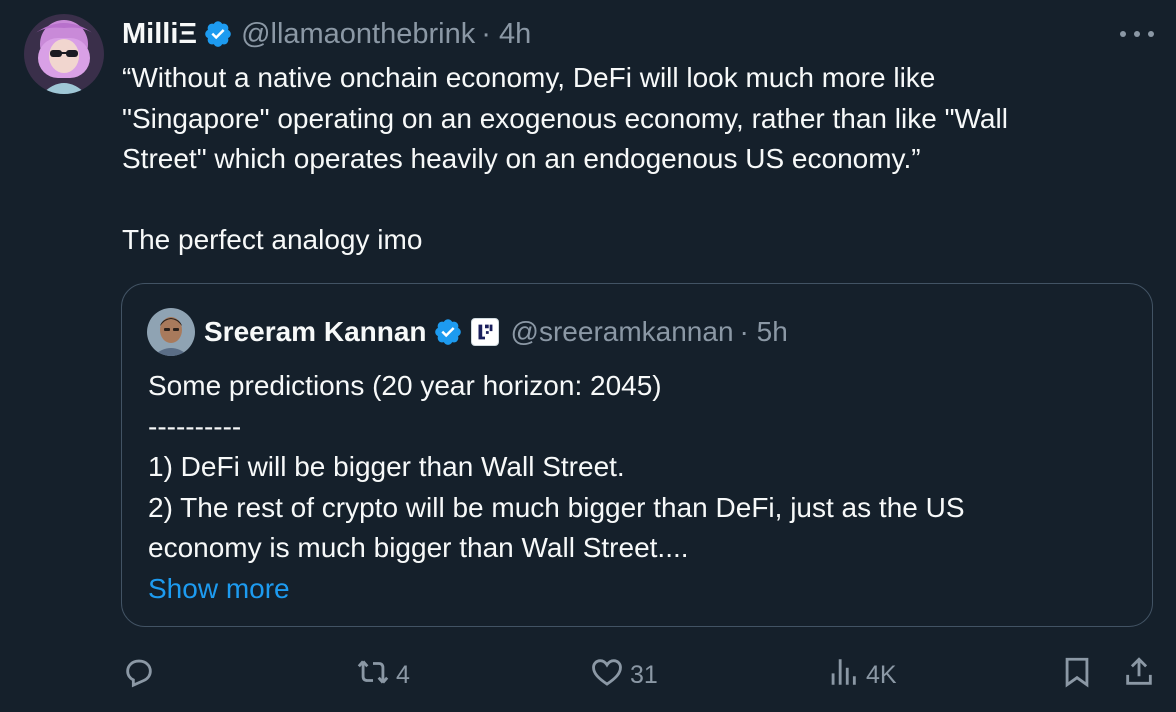 Image resolution: width=1176 pixels, height=712 pixels. Describe the element at coordinates (1137, 34) in the screenshot. I see `more-icon` at that location.